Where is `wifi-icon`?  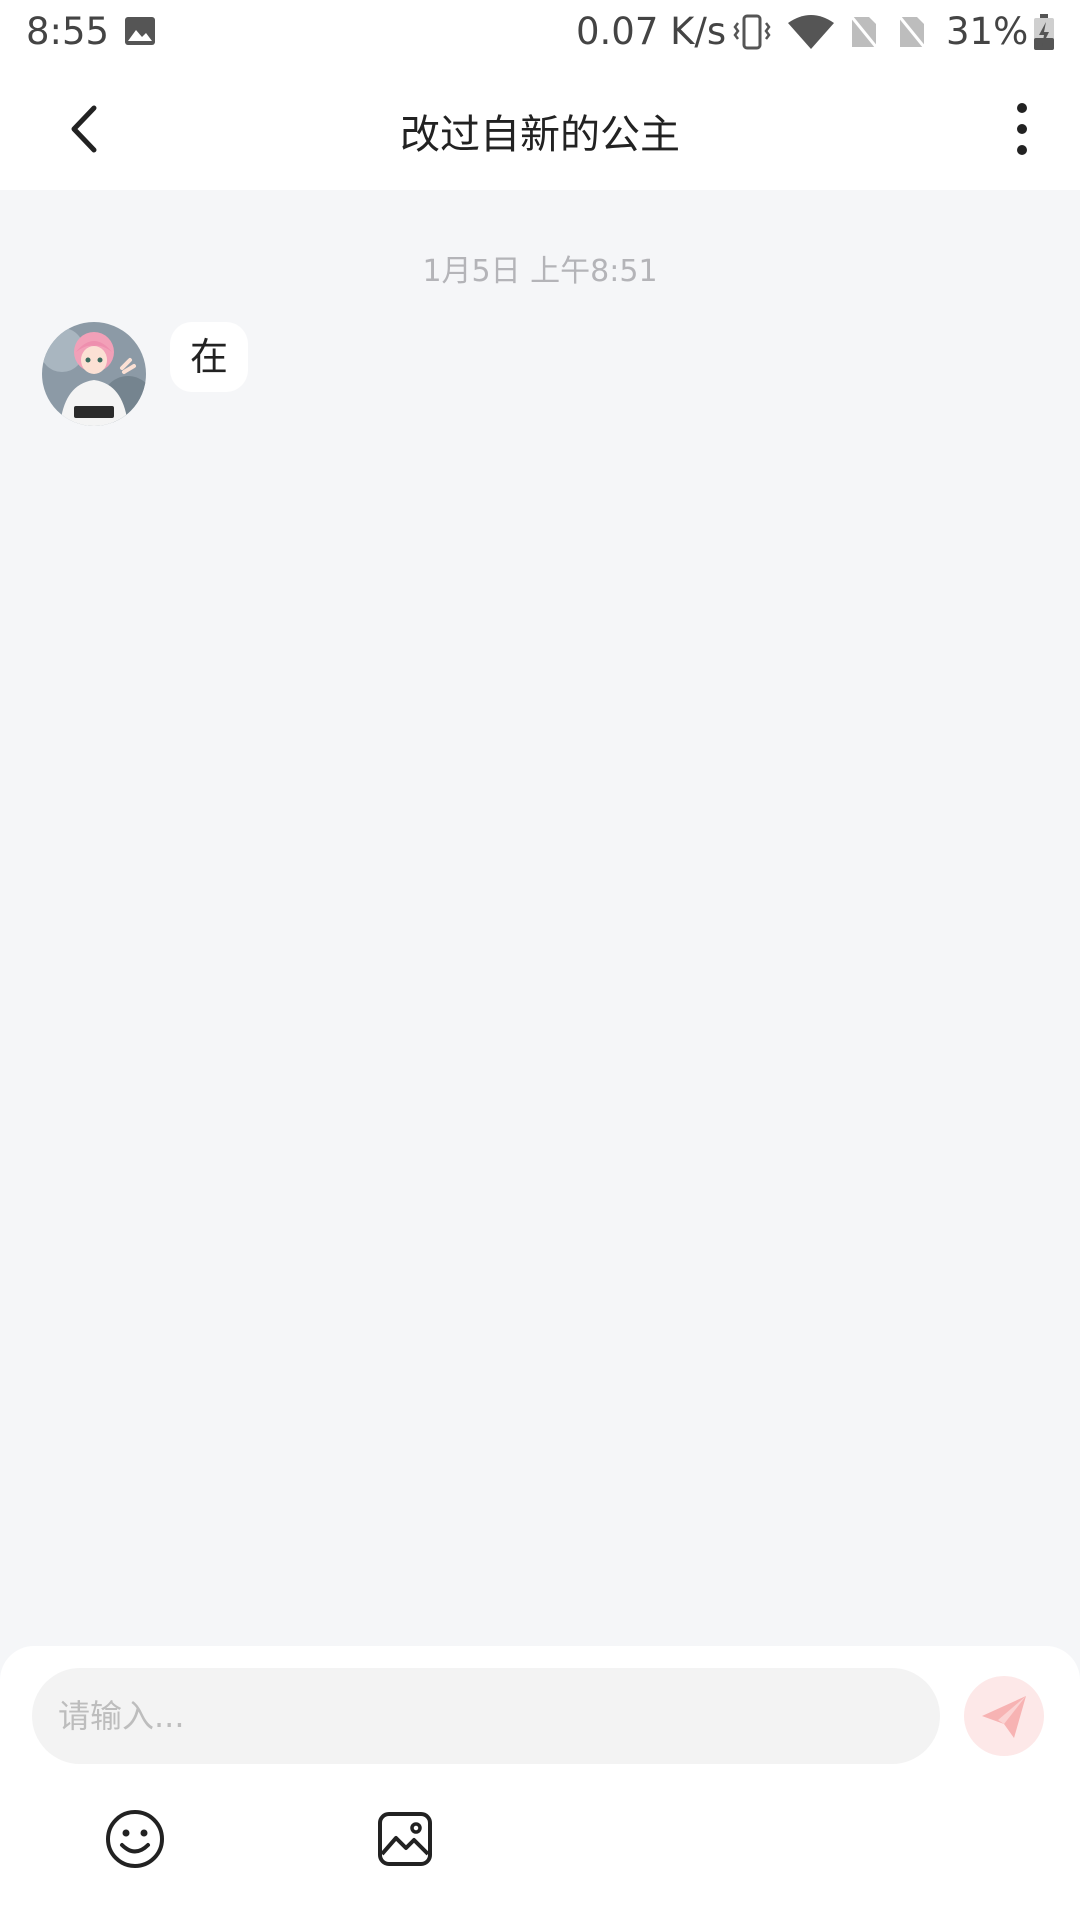
wifi-icon is located at coordinates (811, 32).